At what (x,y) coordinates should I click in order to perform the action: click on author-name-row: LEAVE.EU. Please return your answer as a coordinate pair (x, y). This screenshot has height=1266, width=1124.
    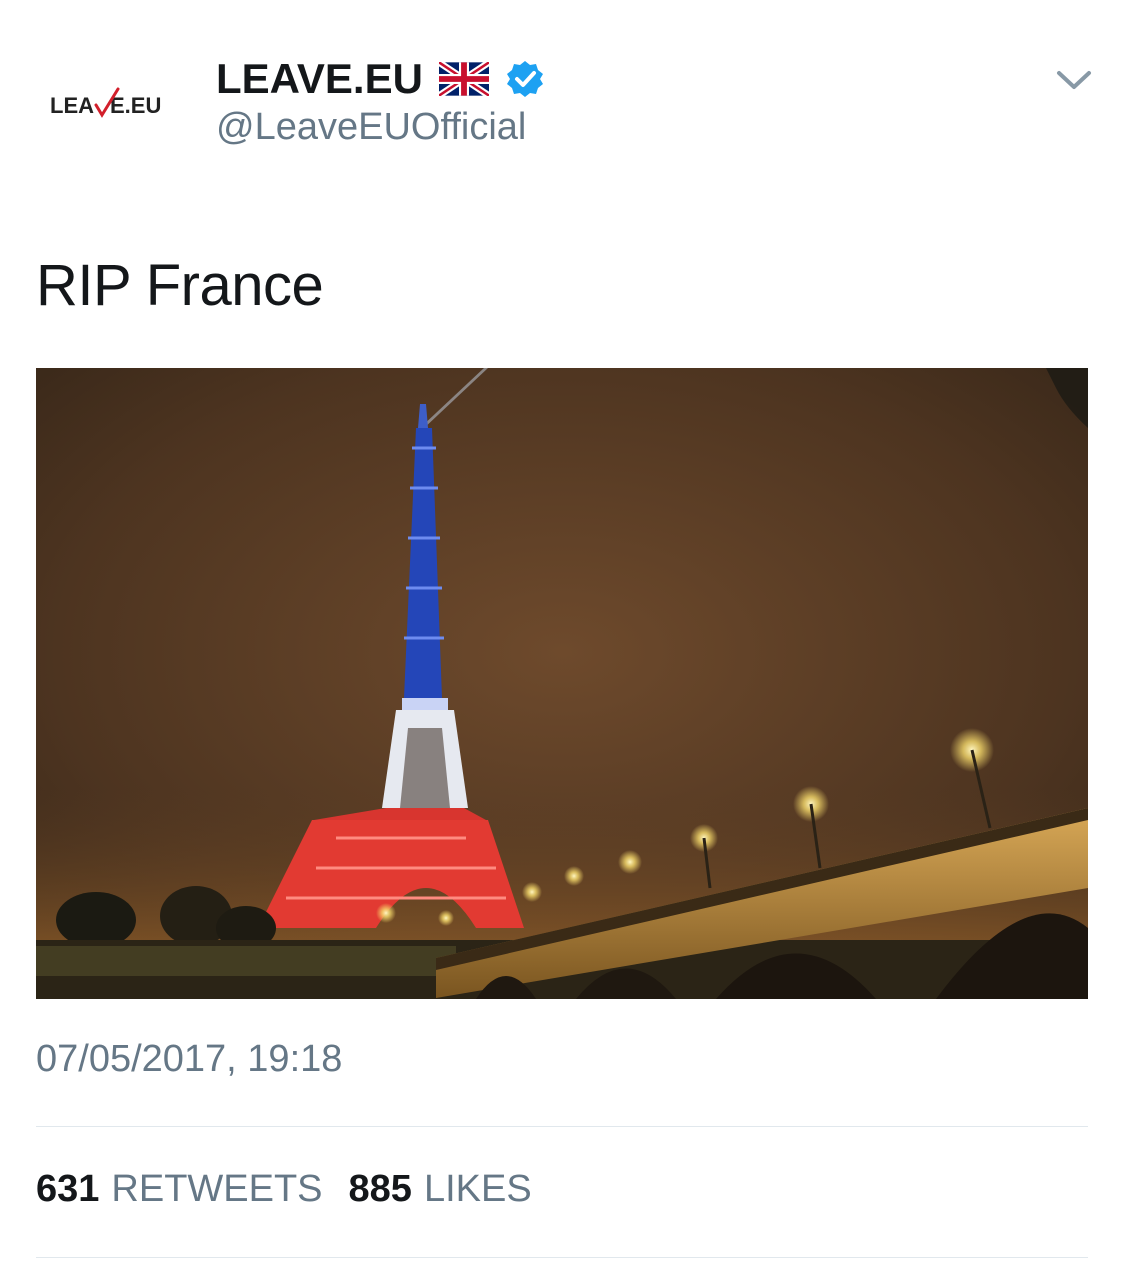
    Looking at the image, I should click on (380, 79).